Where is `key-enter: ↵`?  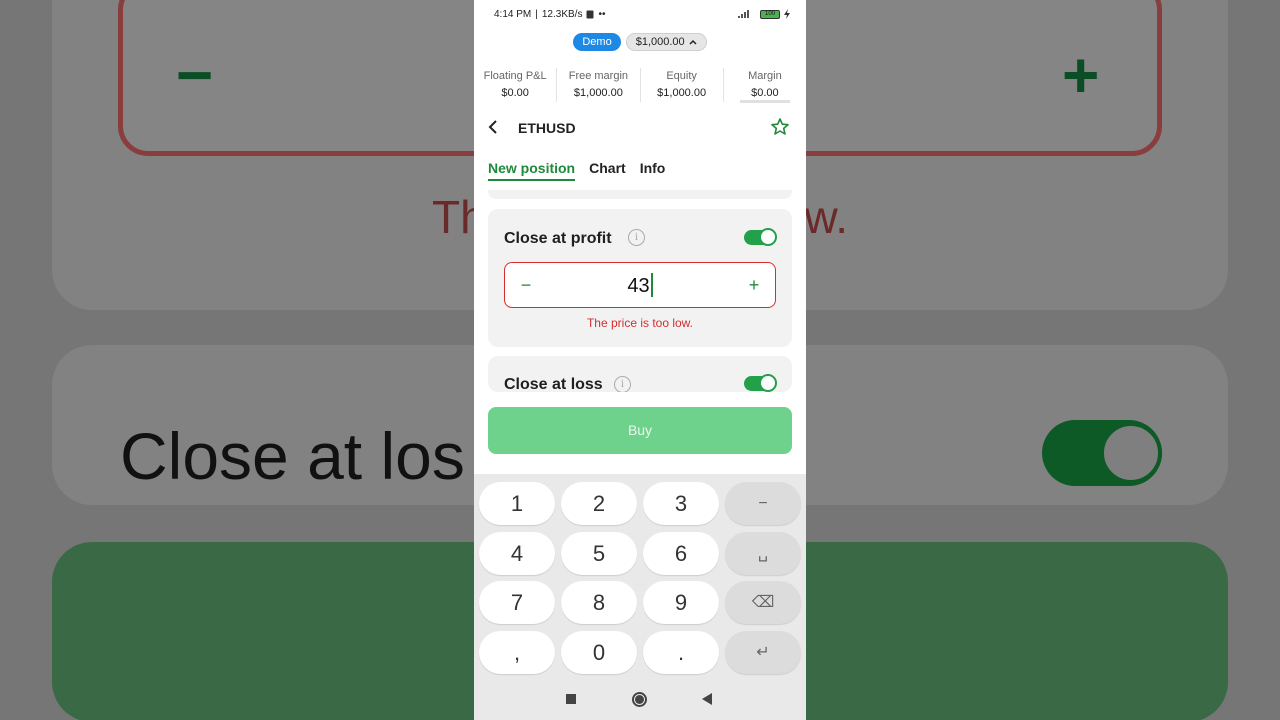
key-enter: ↵ is located at coordinates (763, 652).